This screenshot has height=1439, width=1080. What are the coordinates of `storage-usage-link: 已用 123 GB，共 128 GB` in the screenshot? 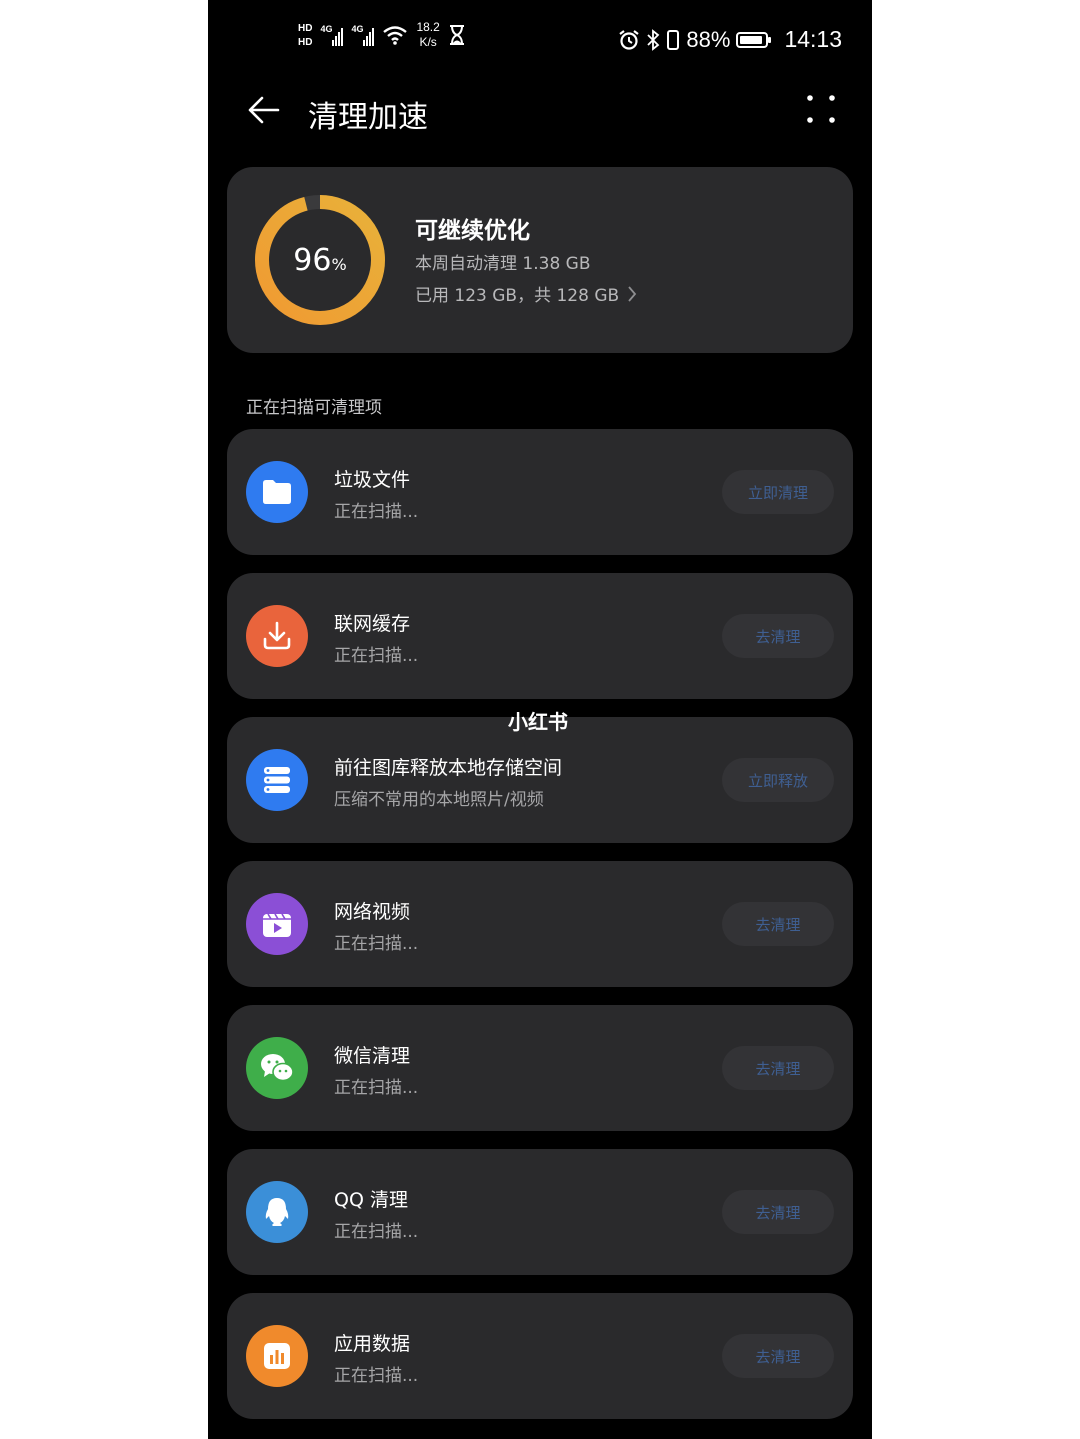 It's located at (526, 293).